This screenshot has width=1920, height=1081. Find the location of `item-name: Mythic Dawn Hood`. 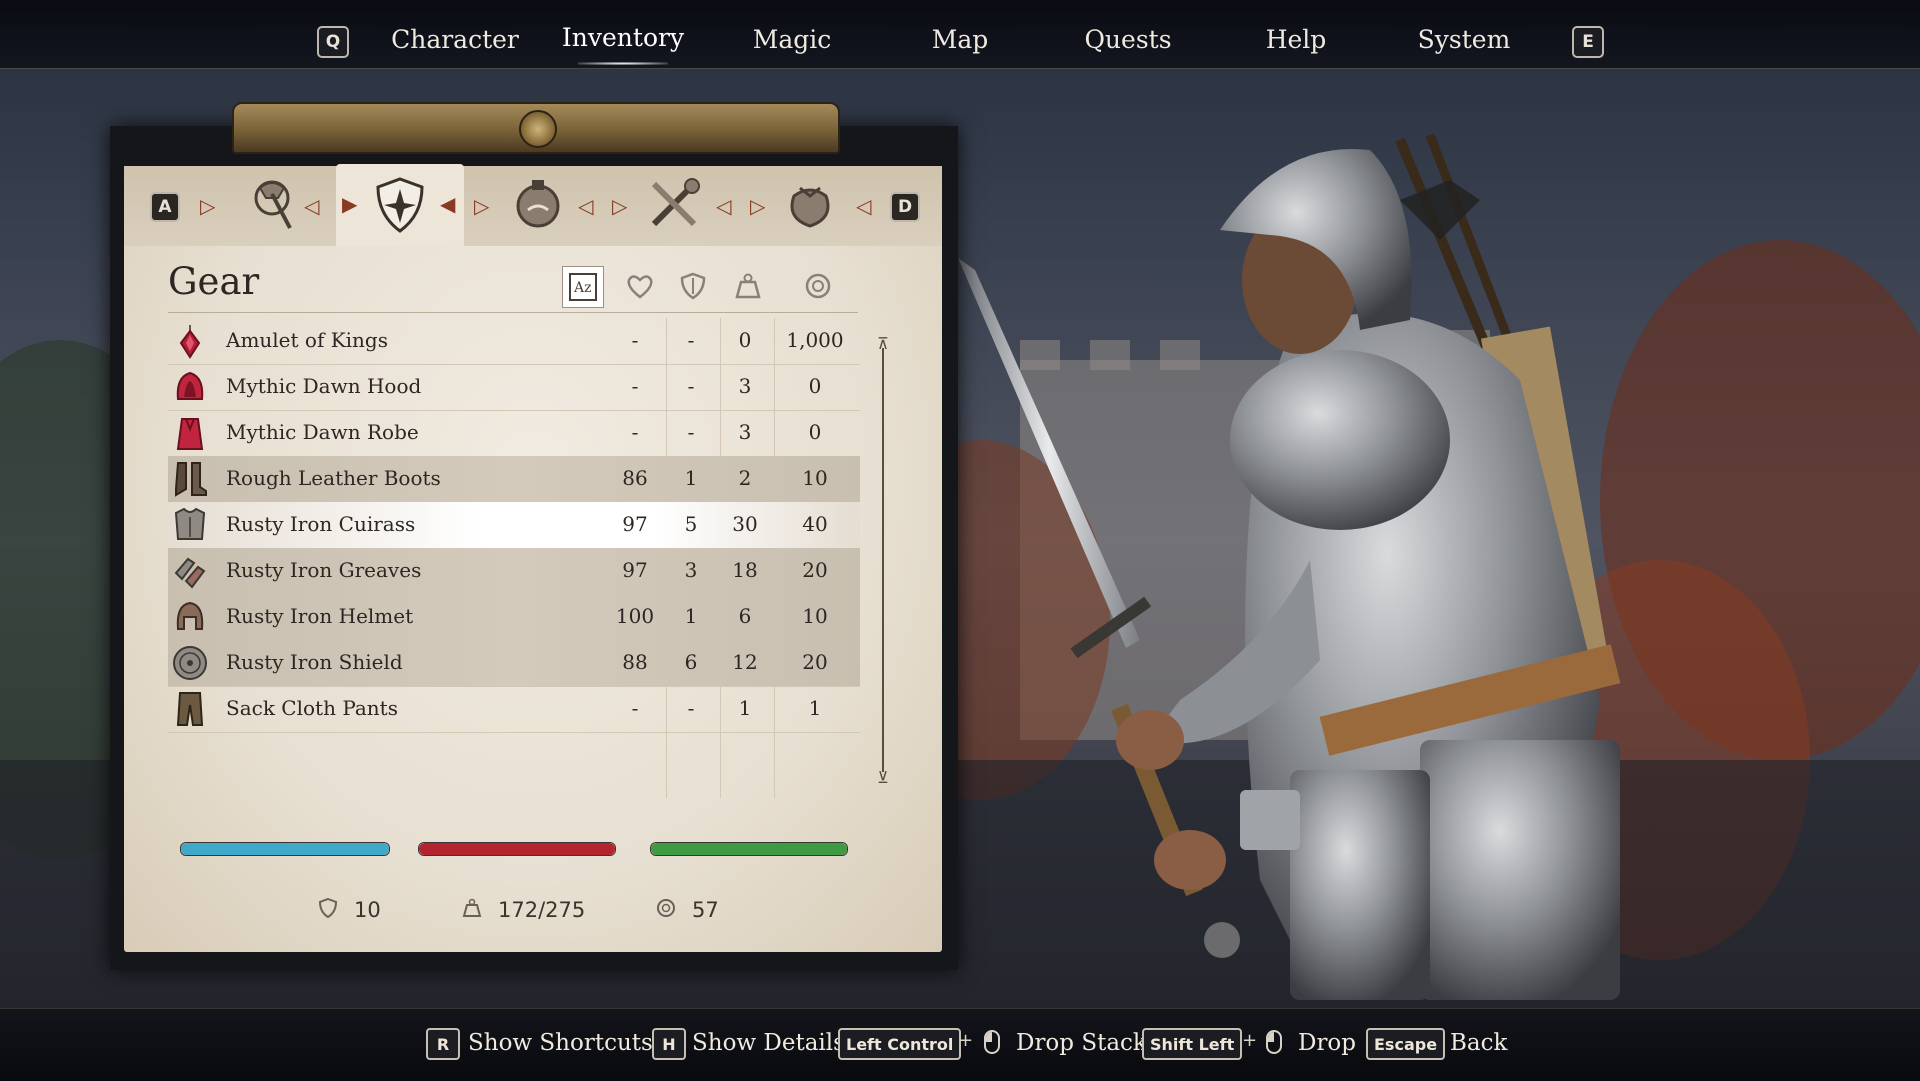

item-name: Mythic Dawn Hood is located at coordinates (324, 386).